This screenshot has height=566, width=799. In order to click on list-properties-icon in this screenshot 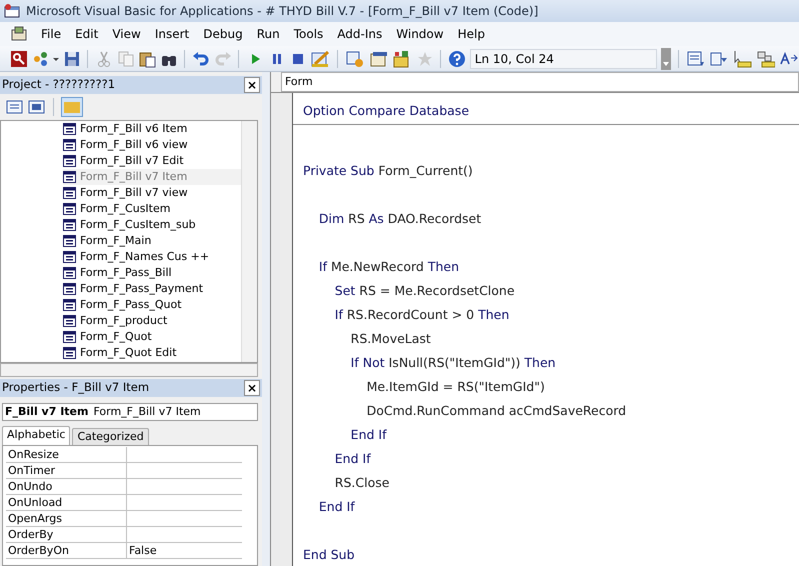, I will do `click(696, 59)`.